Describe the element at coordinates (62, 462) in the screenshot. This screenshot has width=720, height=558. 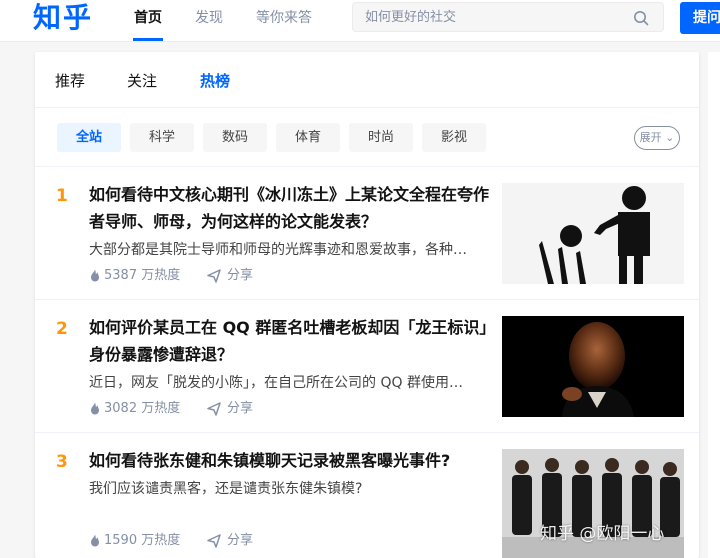
I see `hot-rank: 3` at that location.